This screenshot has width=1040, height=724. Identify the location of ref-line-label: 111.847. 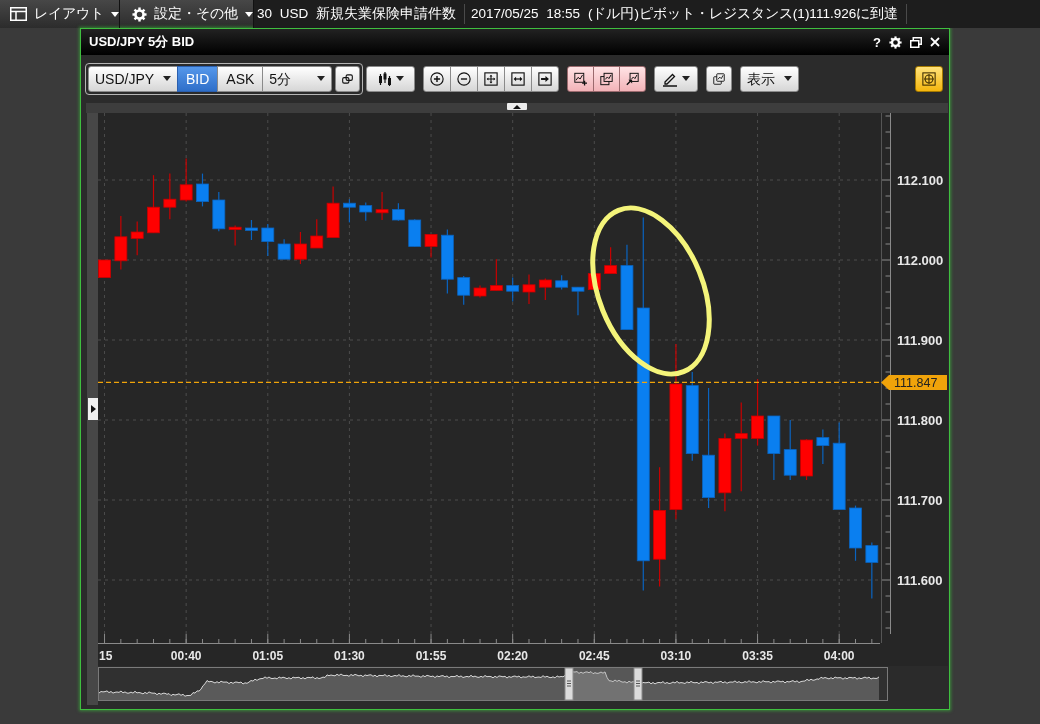
(916, 382).